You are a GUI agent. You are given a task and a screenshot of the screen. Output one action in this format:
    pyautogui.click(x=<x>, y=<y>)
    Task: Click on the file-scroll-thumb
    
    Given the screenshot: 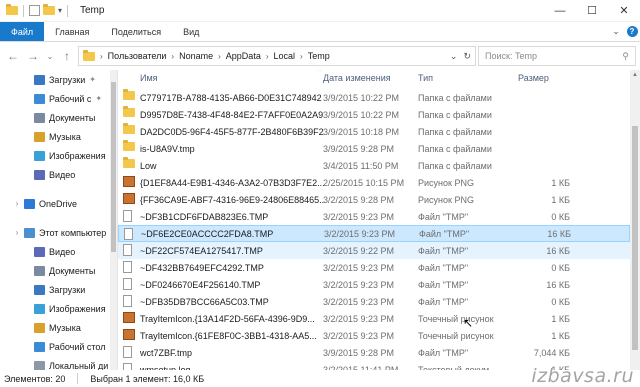 What is the action you would take?
    pyautogui.click(x=635, y=238)
    